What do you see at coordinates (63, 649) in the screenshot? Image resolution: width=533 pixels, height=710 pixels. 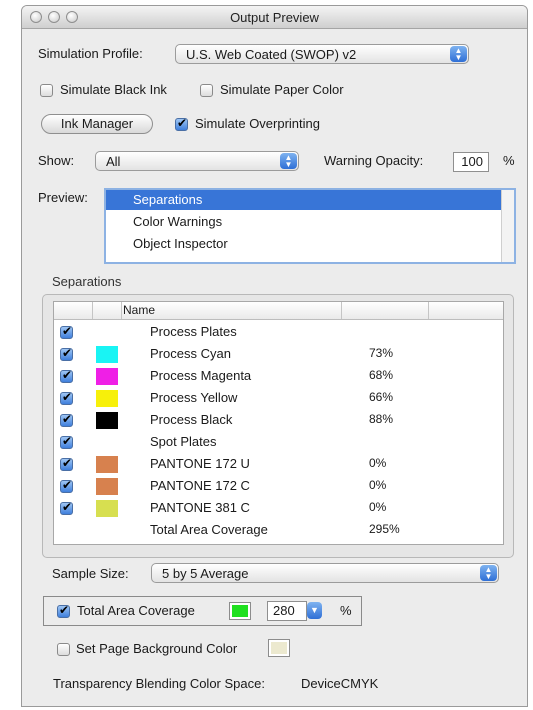 I see `set-page-background-checkbox` at bounding box center [63, 649].